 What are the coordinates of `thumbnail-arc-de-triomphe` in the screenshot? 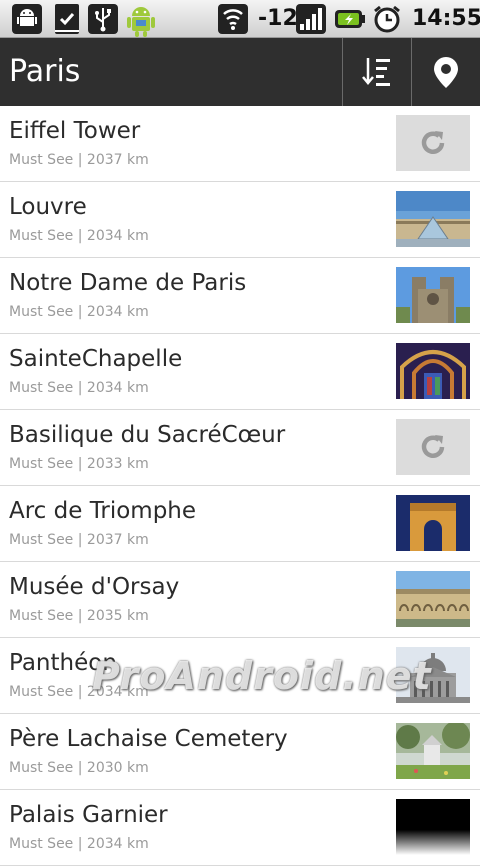 It's located at (433, 523).